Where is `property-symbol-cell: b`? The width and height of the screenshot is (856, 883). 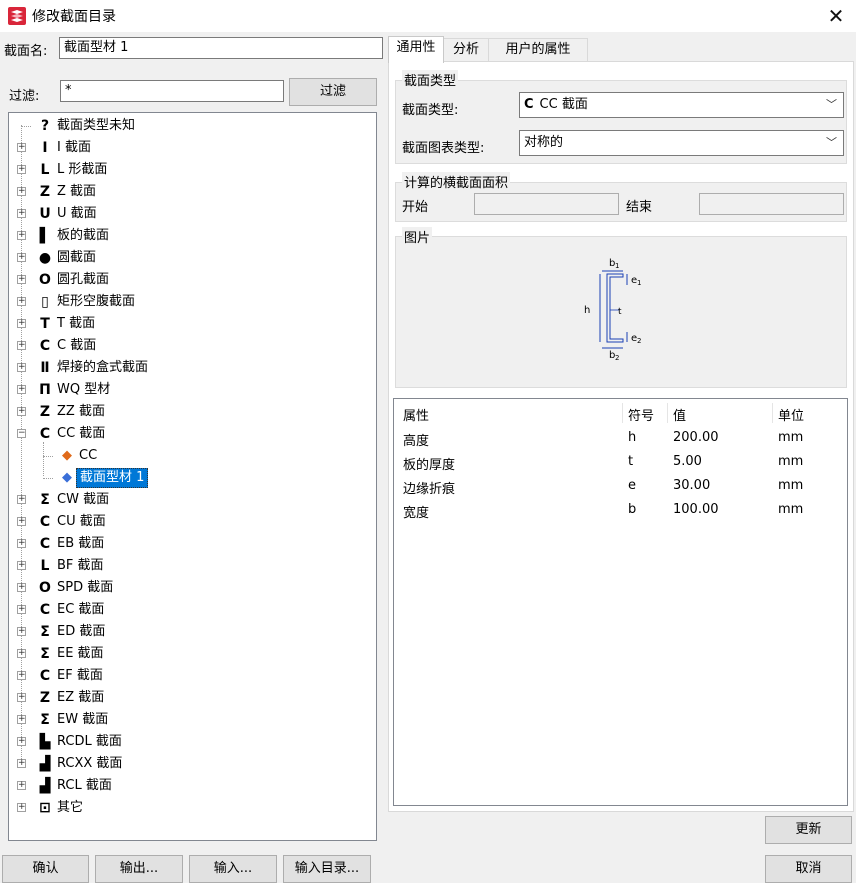 property-symbol-cell: b is located at coordinates (632, 509).